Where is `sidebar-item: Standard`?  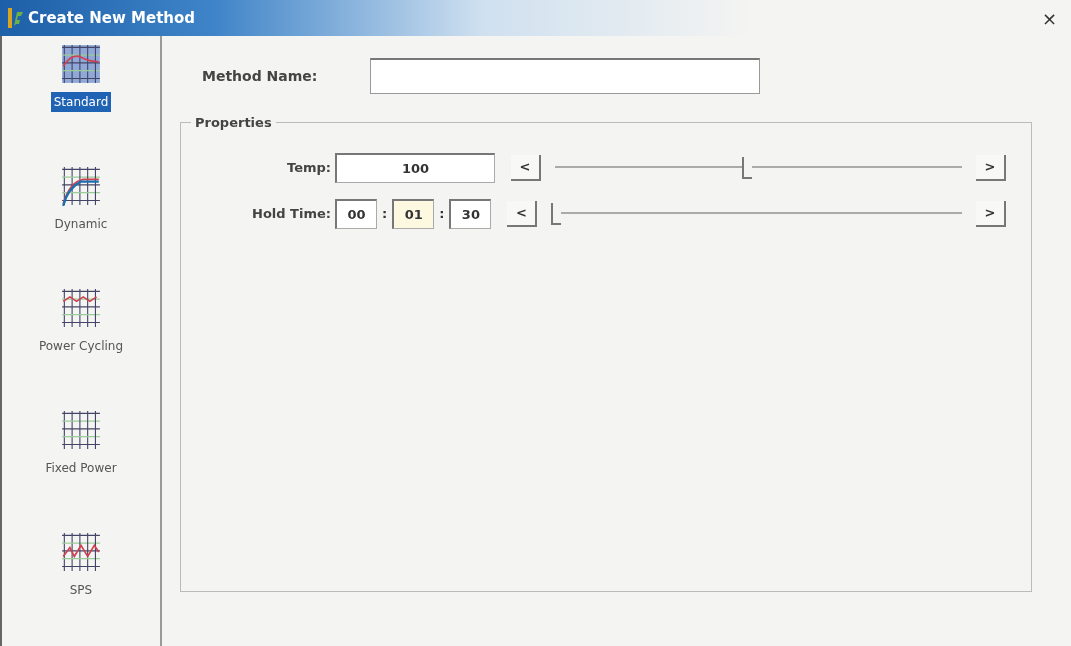
sidebar-item: Standard is located at coordinates (81, 97).